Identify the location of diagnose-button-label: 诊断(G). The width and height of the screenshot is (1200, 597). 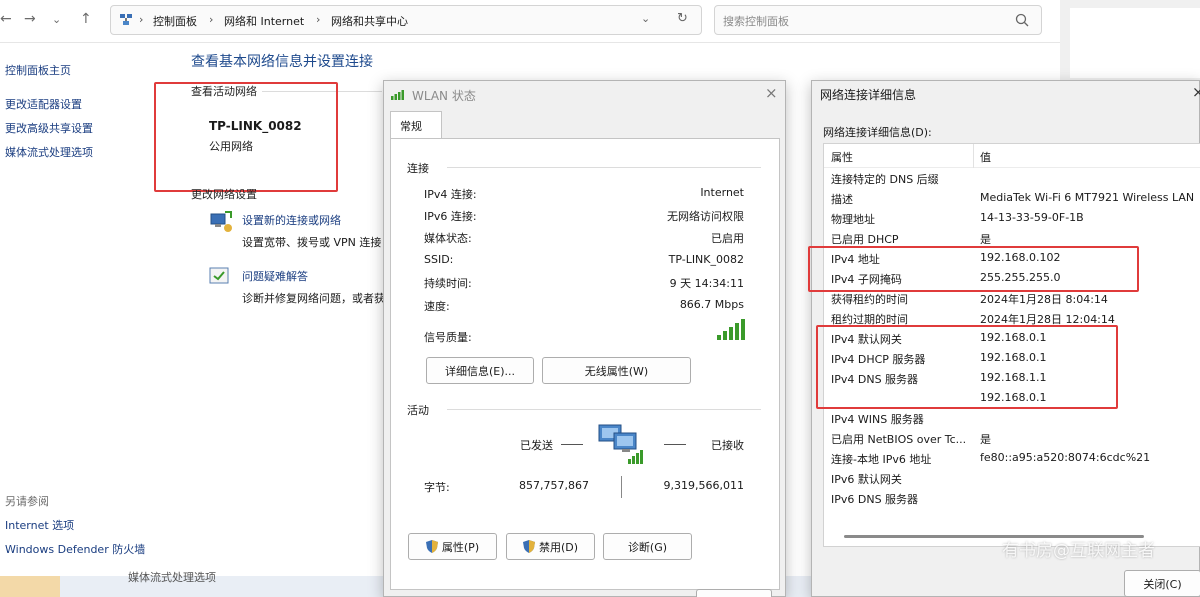
(647, 547).